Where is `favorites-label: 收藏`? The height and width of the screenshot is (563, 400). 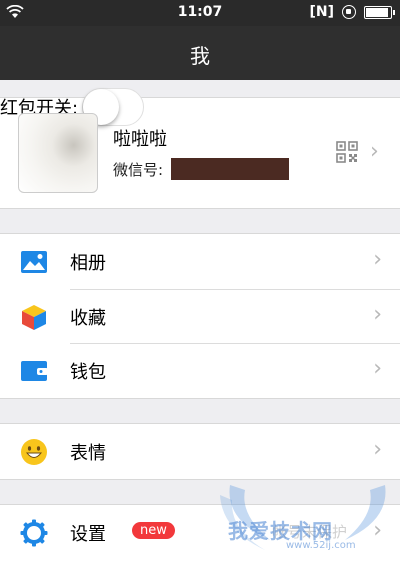
favorites-label: 收藏 is located at coordinates (88, 318).